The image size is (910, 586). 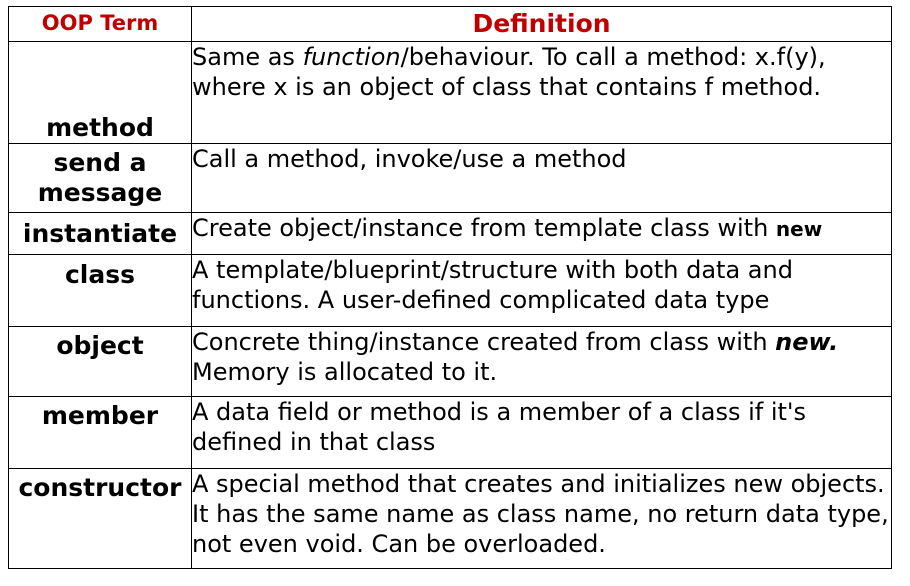 I want to click on term-cell: constructor, so click(x=100, y=518).